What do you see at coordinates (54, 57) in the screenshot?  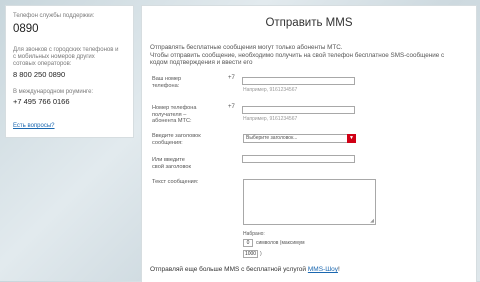 I see `landline-note-line-2: с мобильных номеров других` at bounding box center [54, 57].